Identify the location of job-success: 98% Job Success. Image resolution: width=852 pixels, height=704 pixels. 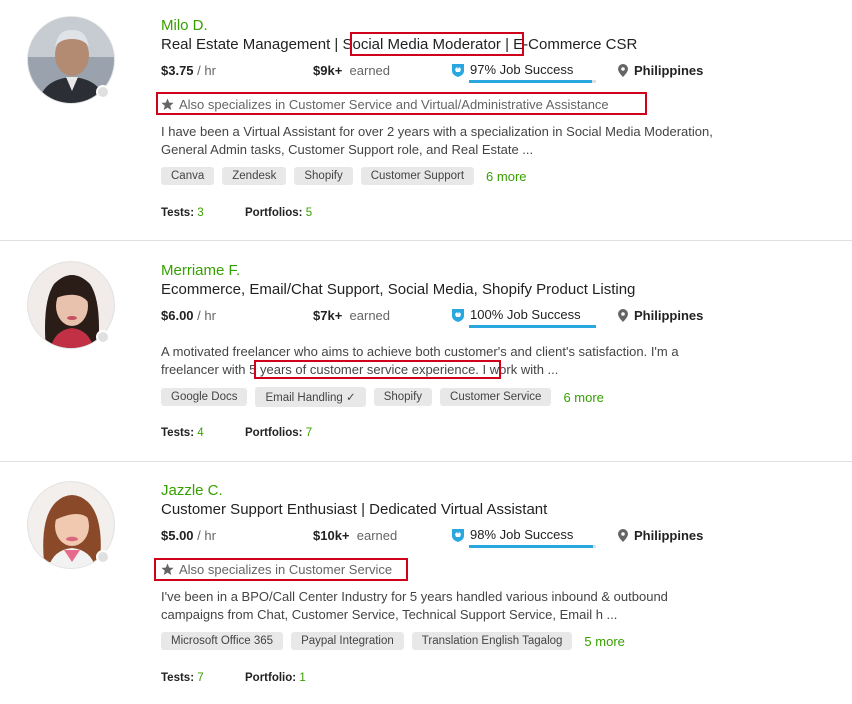
(512, 534).